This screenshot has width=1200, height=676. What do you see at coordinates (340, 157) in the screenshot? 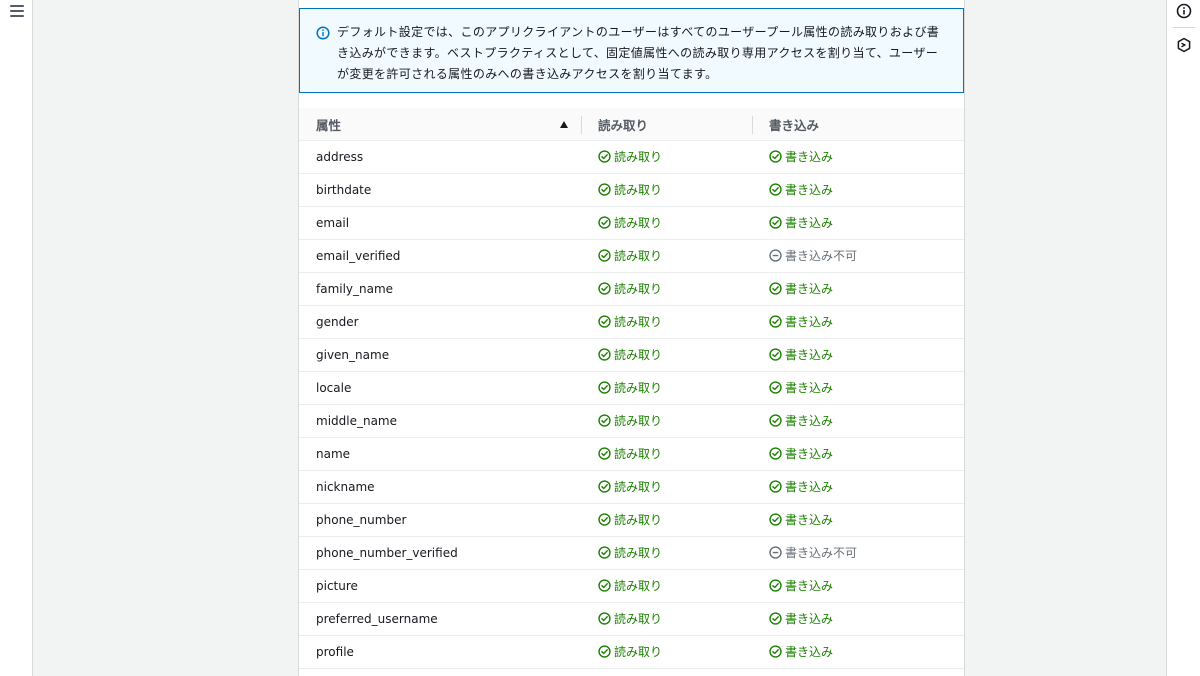
I see `attribute-name: address` at bounding box center [340, 157].